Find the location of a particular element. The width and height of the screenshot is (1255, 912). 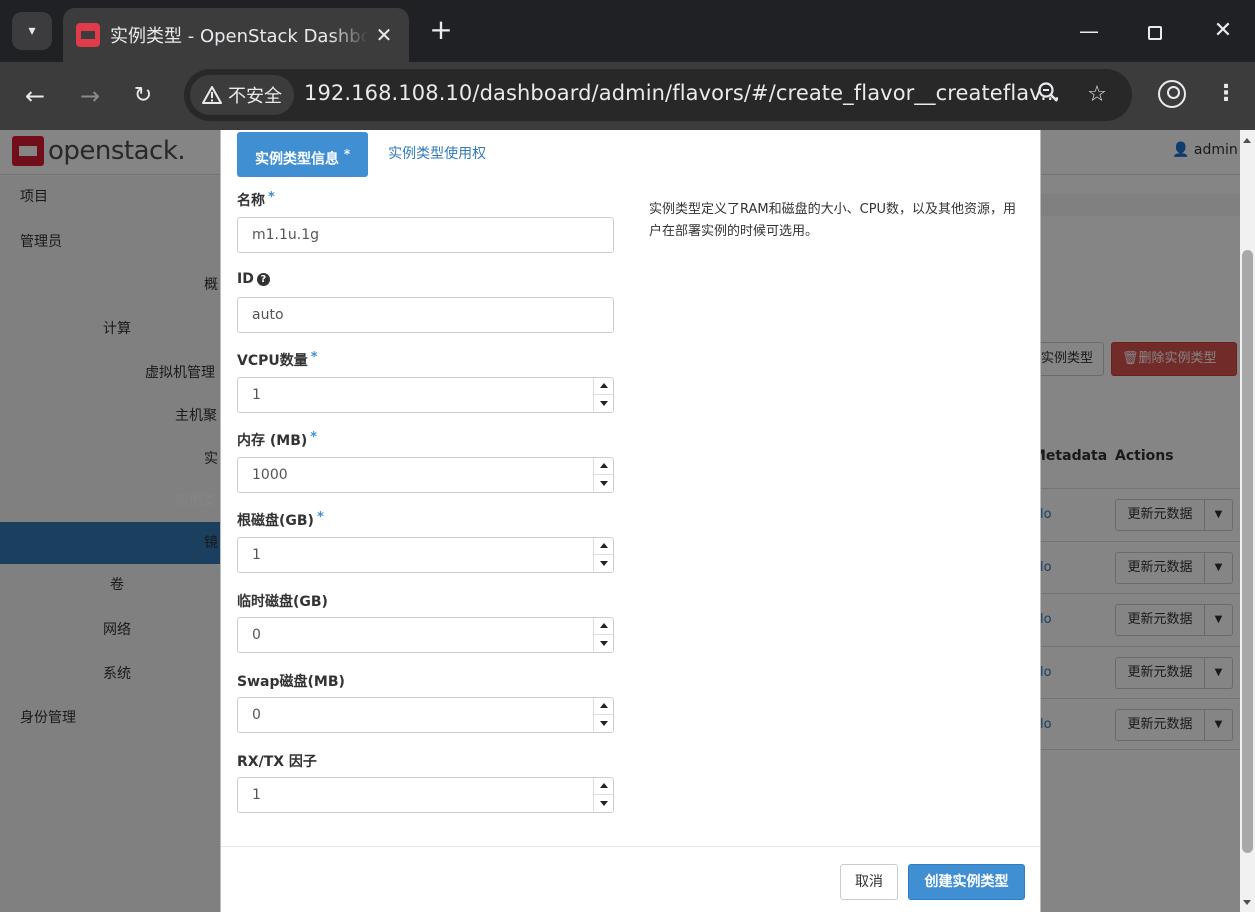

vcpus-label: VCPU数量 * is located at coordinates (277, 360).